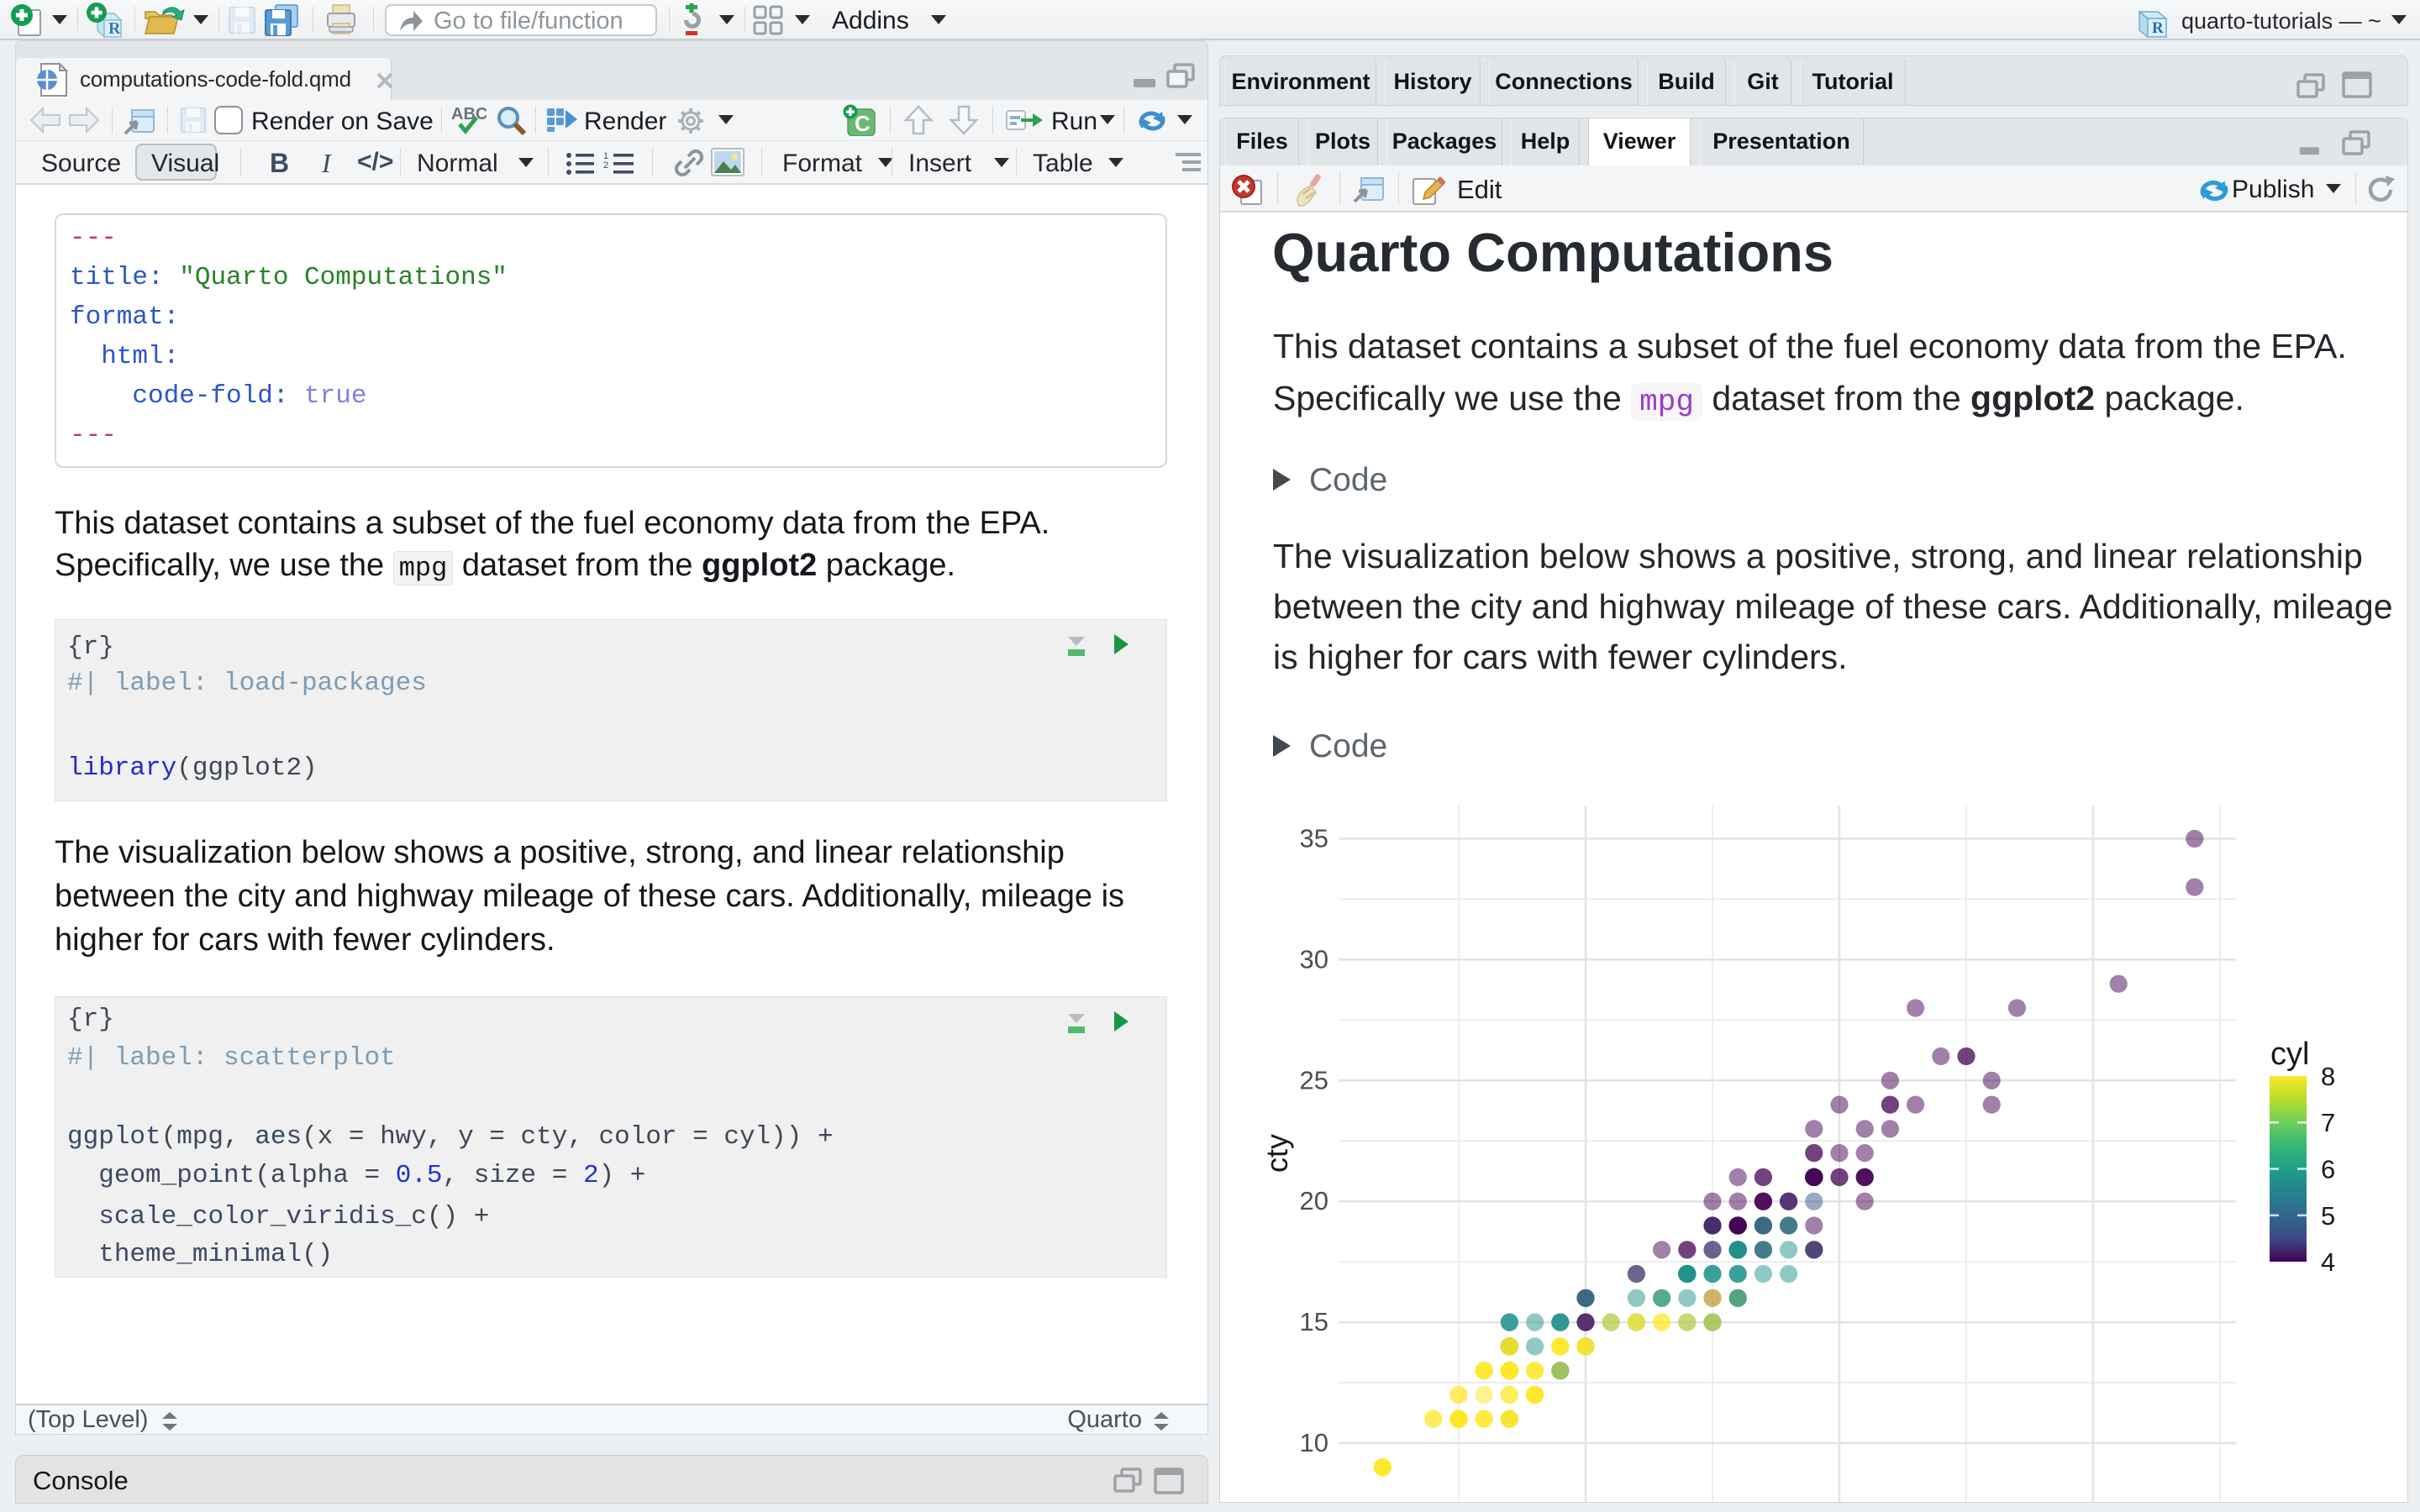 The image size is (2420, 1512). What do you see at coordinates (1314, 1080) in the screenshot?
I see `svg-text: 25` at bounding box center [1314, 1080].